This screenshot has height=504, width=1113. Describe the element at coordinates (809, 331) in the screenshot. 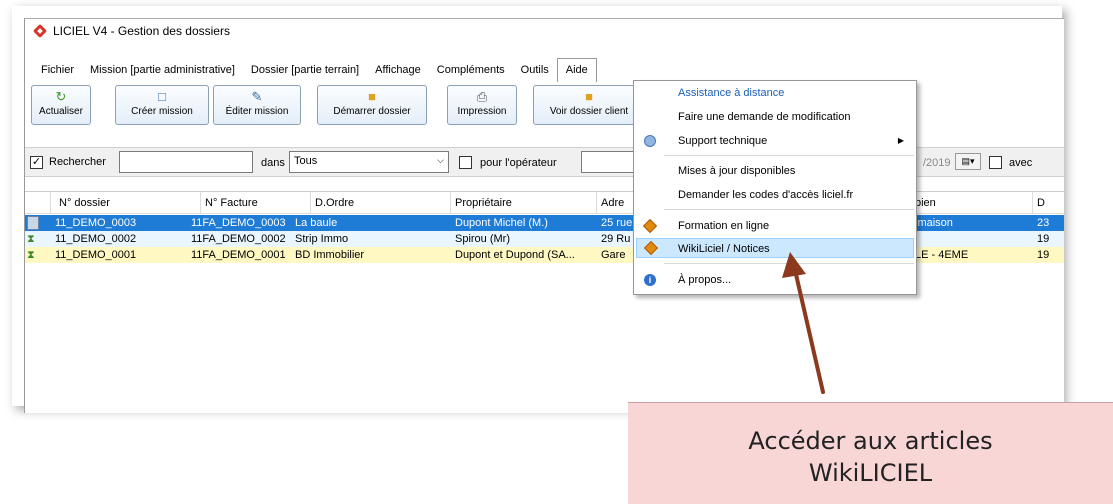

I see `arrow-shaft` at that location.